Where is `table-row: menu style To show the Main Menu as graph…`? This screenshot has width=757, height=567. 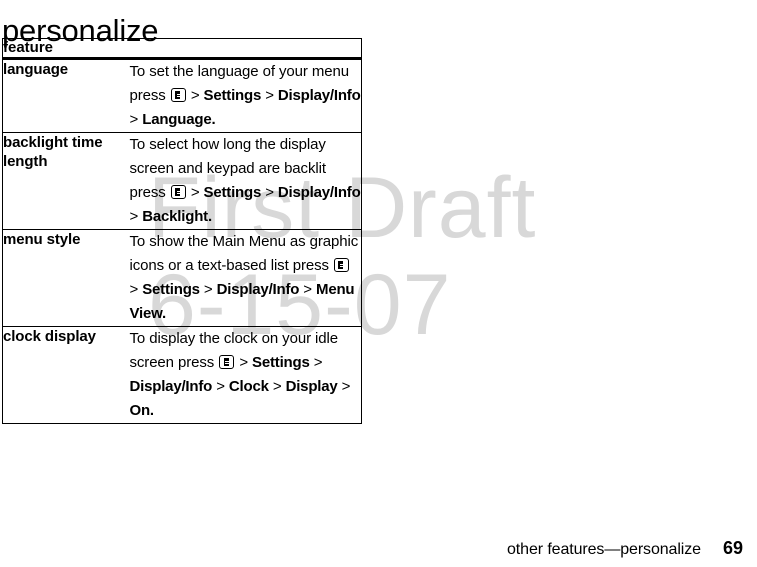 table-row: menu style To show the Main Menu as graph… is located at coordinates (182, 278).